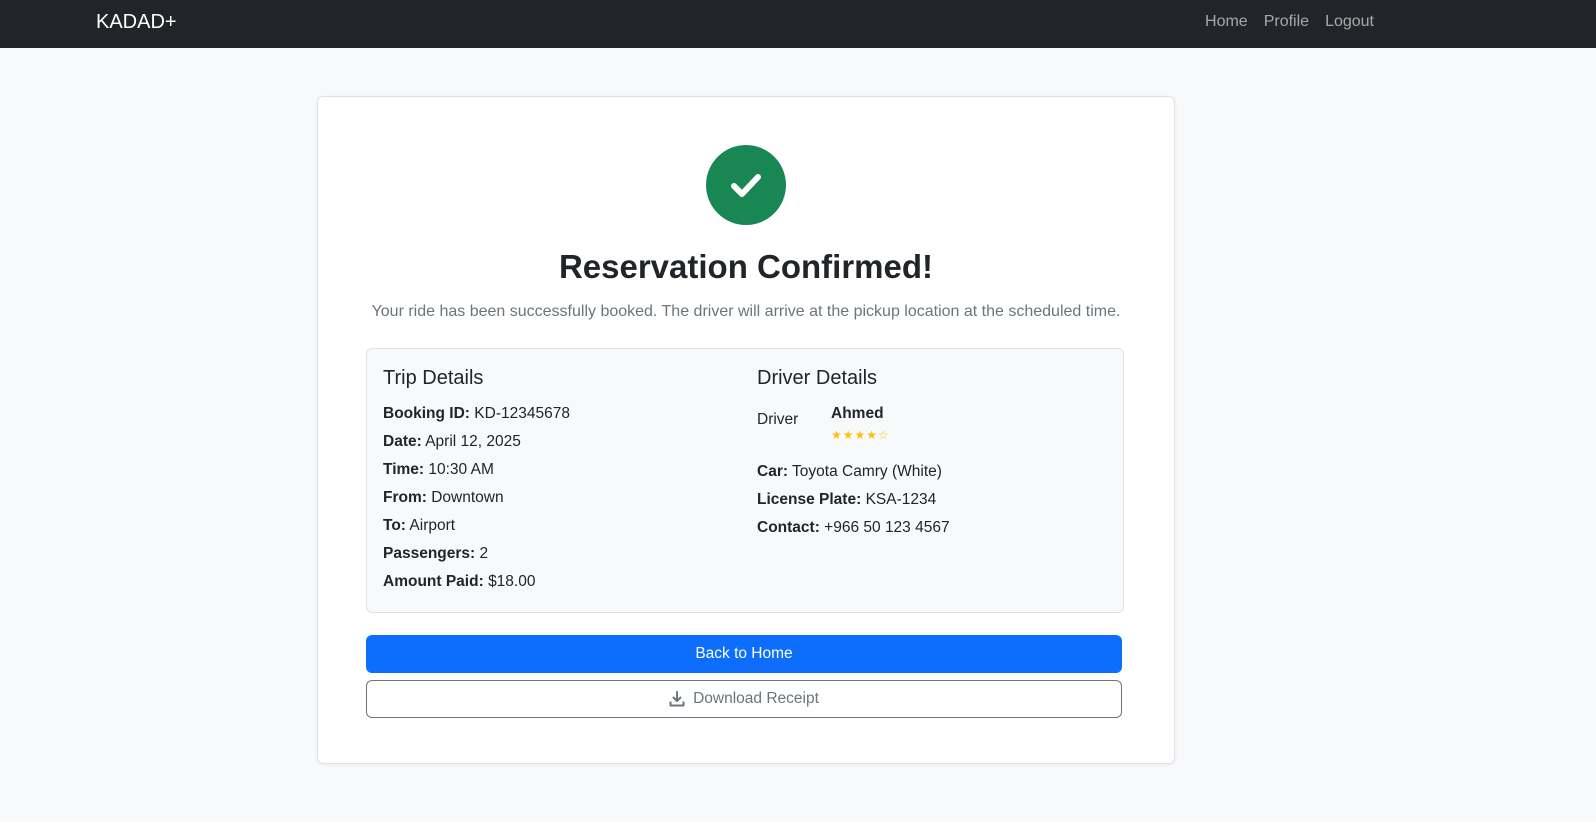 This screenshot has height=830, width=1596. What do you see at coordinates (473, 441) in the screenshot?
I see `field-value: April 12, 2025` at bounding box center [473, 441].